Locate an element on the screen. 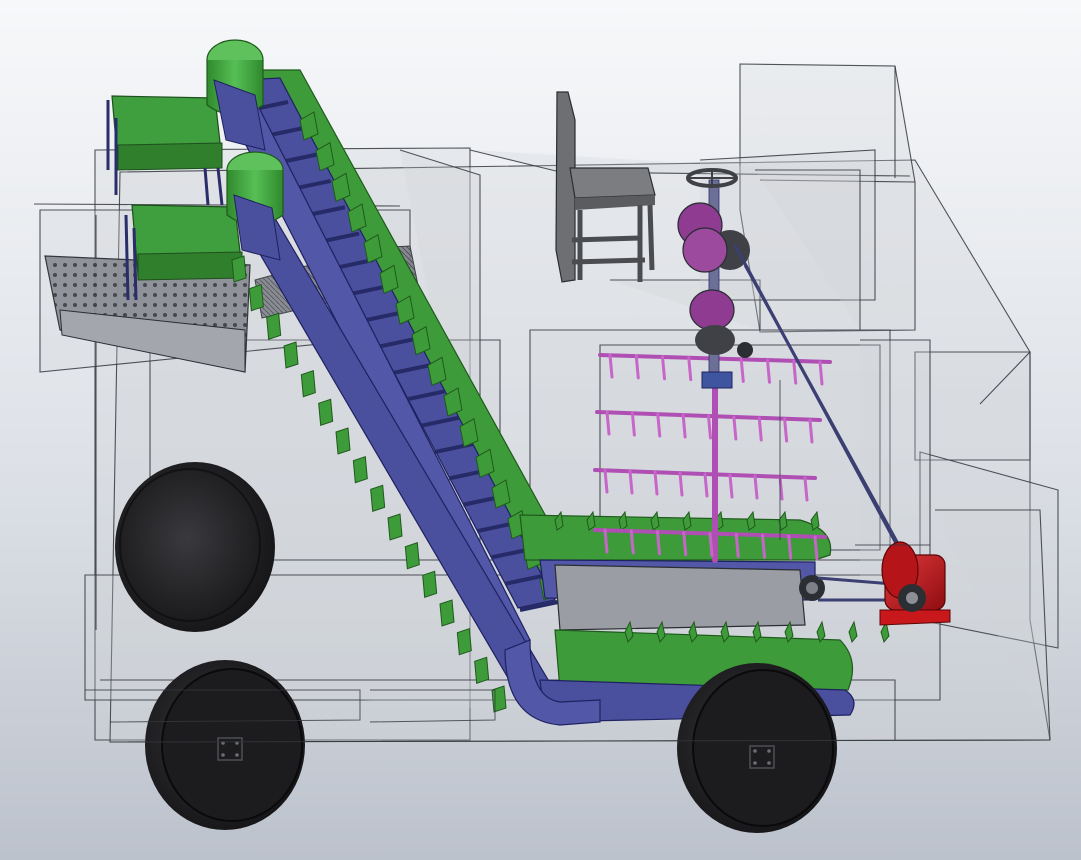 The height and width of the screenshot is (860, 1081). spare-wheel is located at coordinates (195, 547).